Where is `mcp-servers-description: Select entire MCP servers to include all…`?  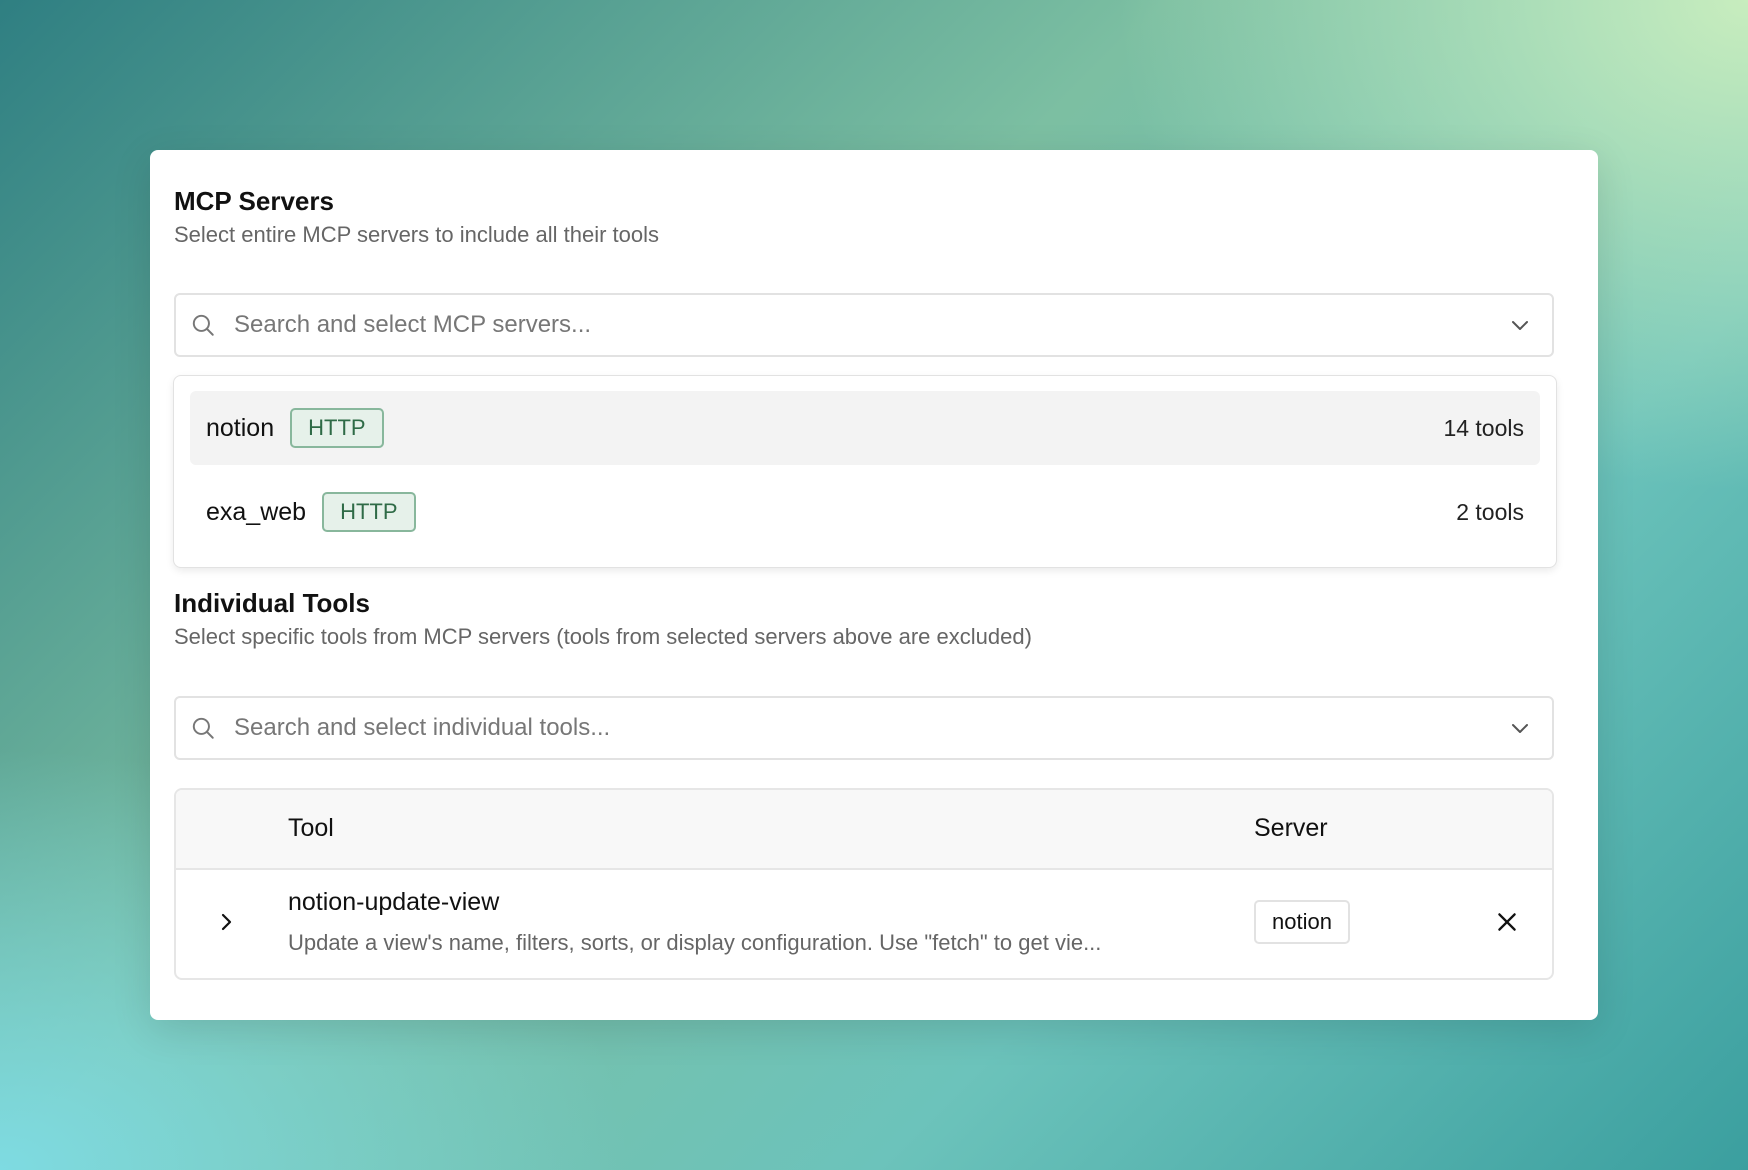
mcp-servers-description: Select entire MCP servers to include all… is located at coordinates (417, 234).